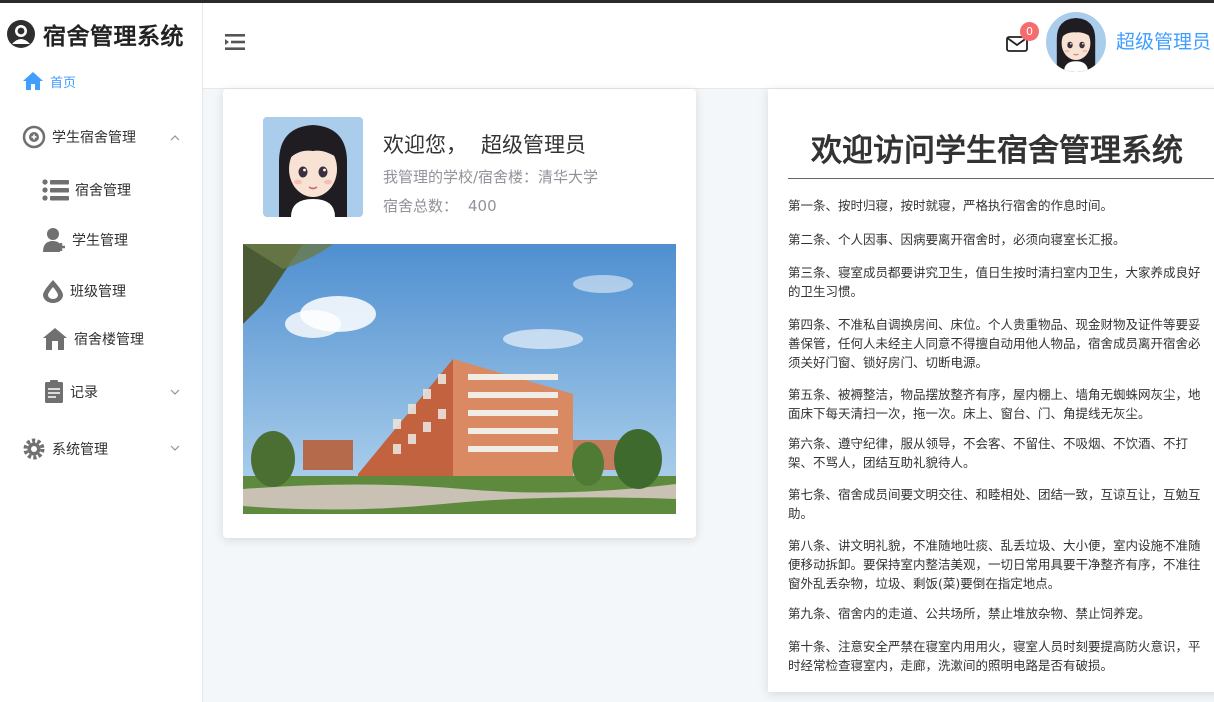 The width and height of the screenshot is (1214, 702). Describe the element at coordinates (175, 138) in the screenshot. I see `chevron-up-icon` at that location.